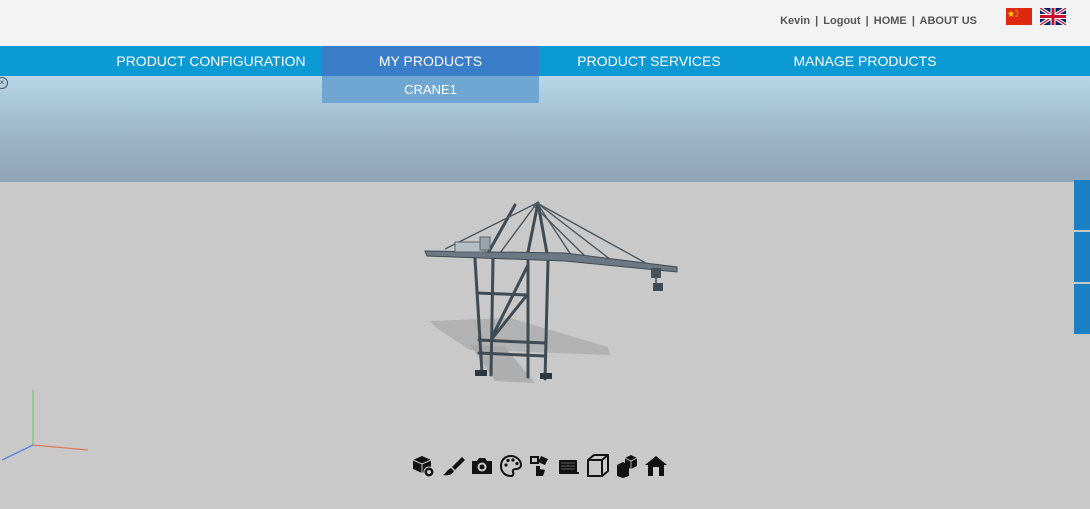 This screenshot has height=509, width=1090. I want to click on user-links: Kevin | Logout | HOME | ABOUT US, so click(878, 21).